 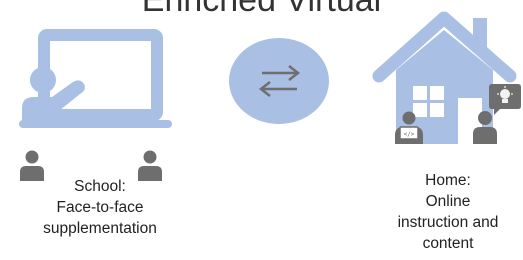 I want to click on home-caption-line2: Online, so click(x=448, y=201).